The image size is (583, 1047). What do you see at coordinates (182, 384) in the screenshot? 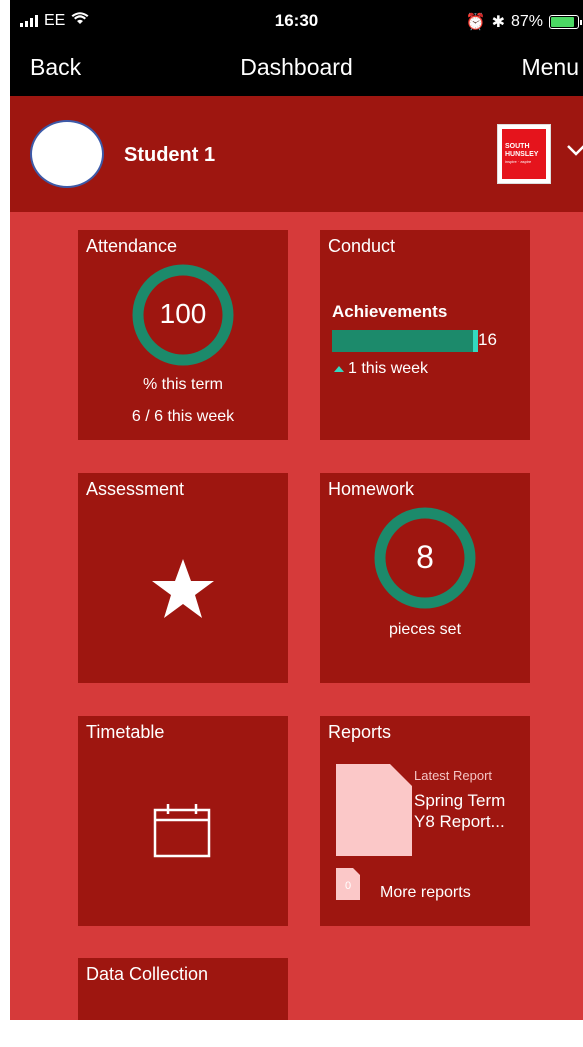
I see `attendance-caption: % this term` at bounding box center [182, 384].